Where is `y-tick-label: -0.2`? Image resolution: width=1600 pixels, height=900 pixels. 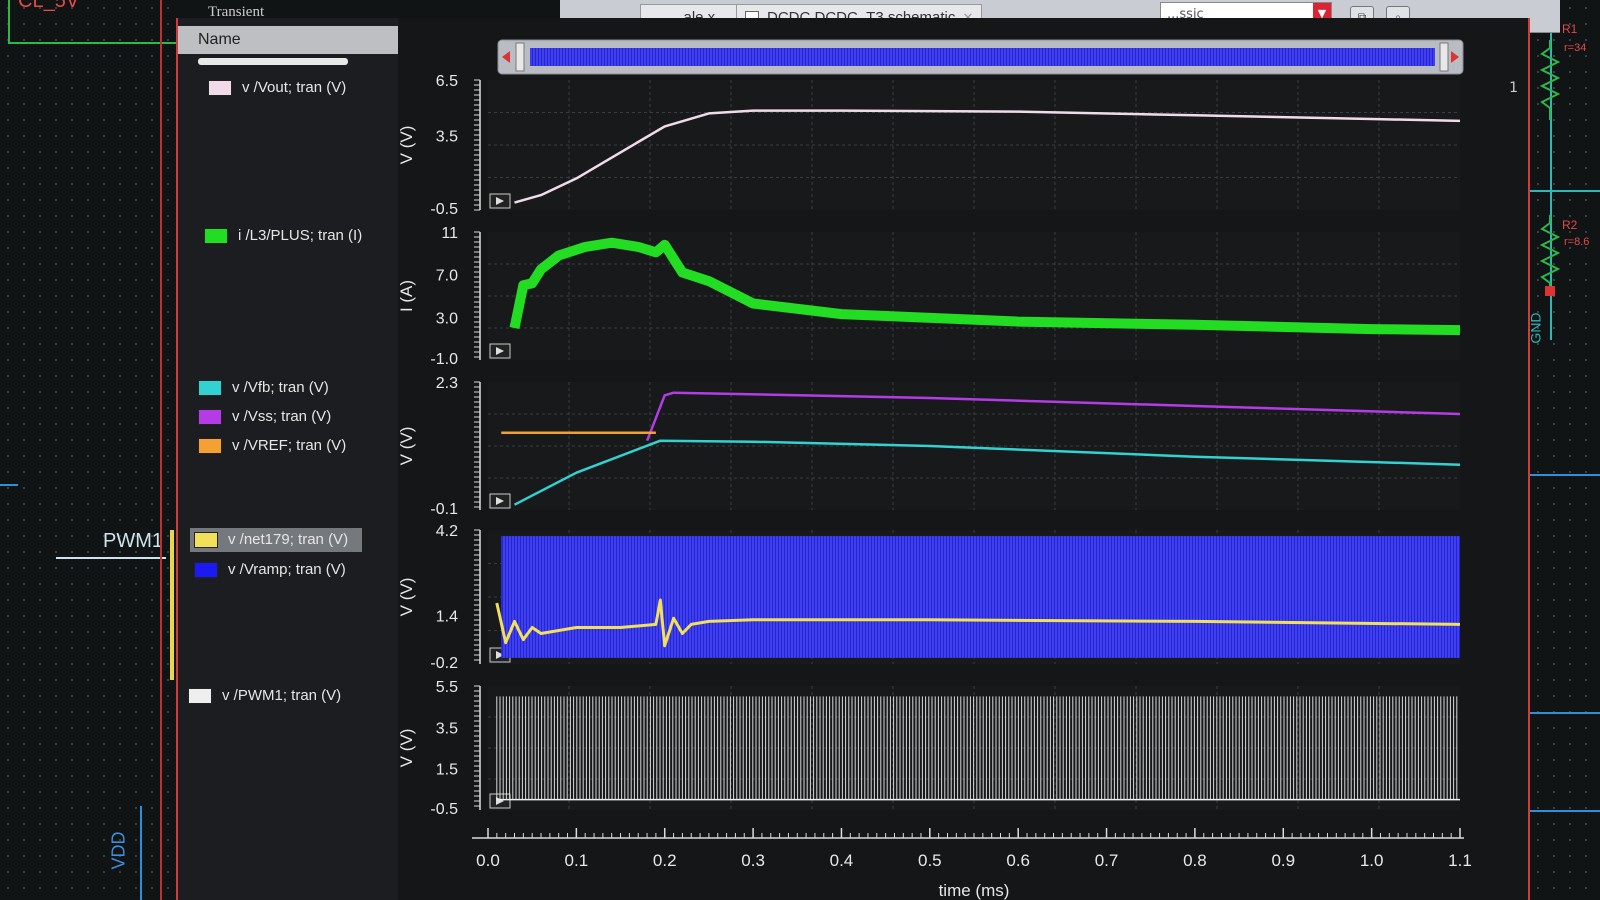
y-tick-label: -0.2 is located at coordinates (444, 663).